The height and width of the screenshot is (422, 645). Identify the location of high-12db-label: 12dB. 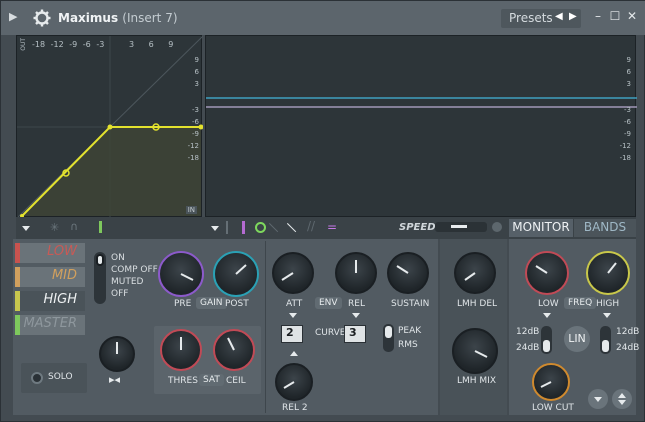
(627, 332).